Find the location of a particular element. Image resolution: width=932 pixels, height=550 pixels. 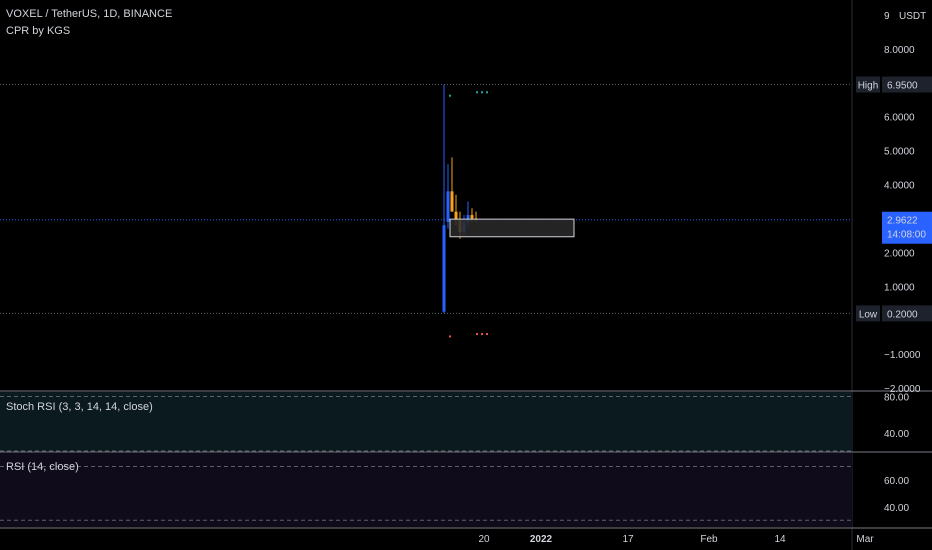

symbol-title: VOXEL / TetherUS, 1D, BINANCE is located at coordinates (89, 14).